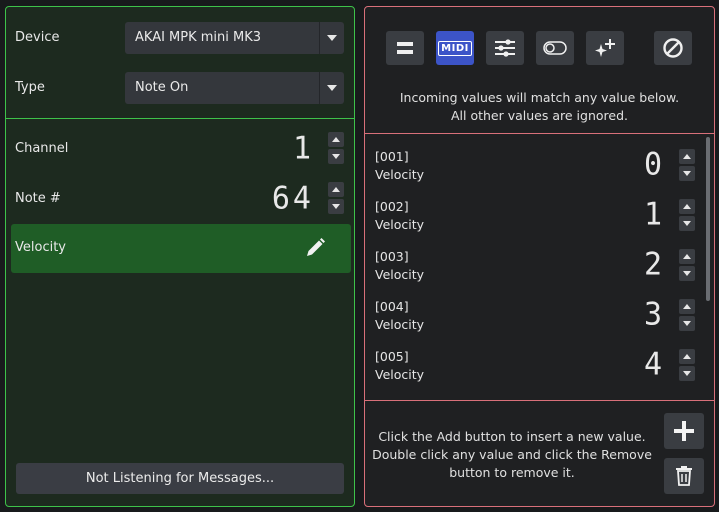  What do you see at coordinates (654, 164) in the screenshot?
I see `value-number: 0` at bounding box center [654, 164].